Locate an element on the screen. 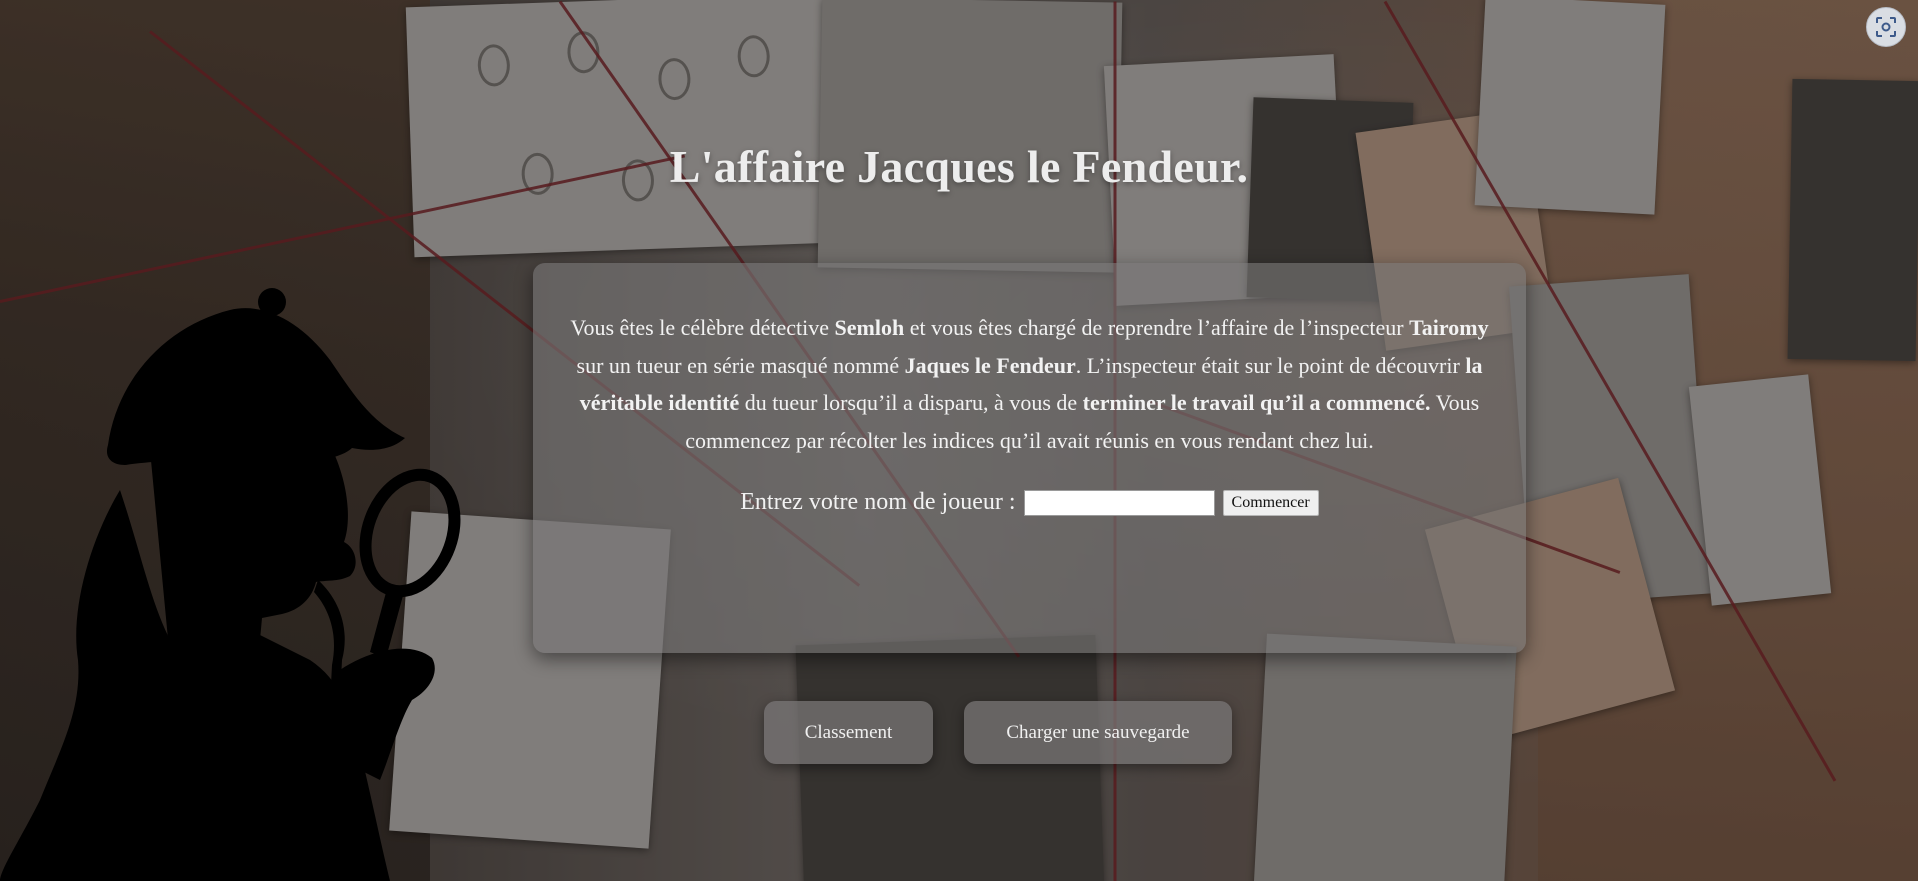 The width and height of the screenshot is (1918, 881). screen-capture-button is located at coordinates (1886, 27).